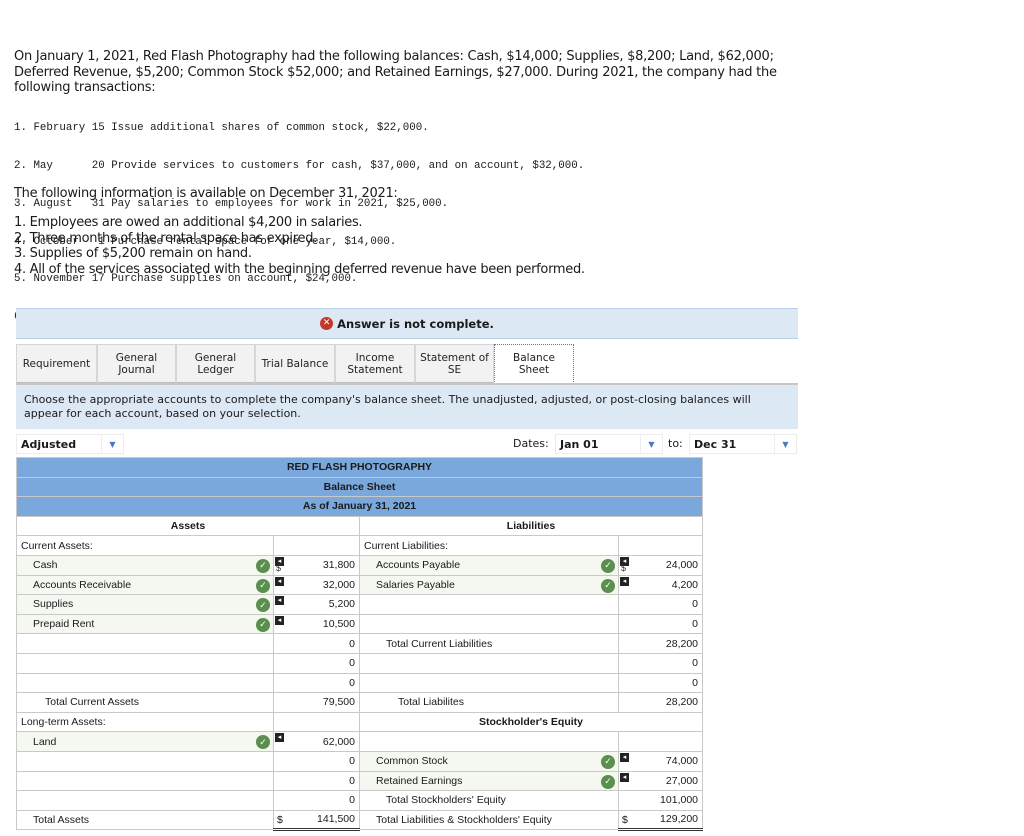  Describe the element at coordinates (489, 761) in the screenshot. I see `account-select-common-stock: Common Stock ✓` at that location.